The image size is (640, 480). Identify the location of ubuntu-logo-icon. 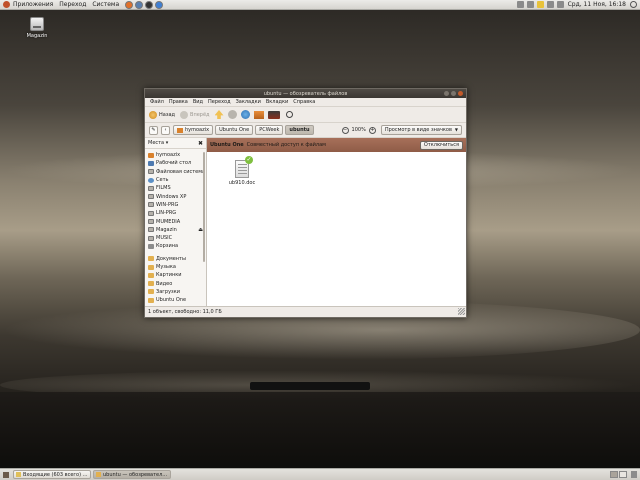
(6, 4).